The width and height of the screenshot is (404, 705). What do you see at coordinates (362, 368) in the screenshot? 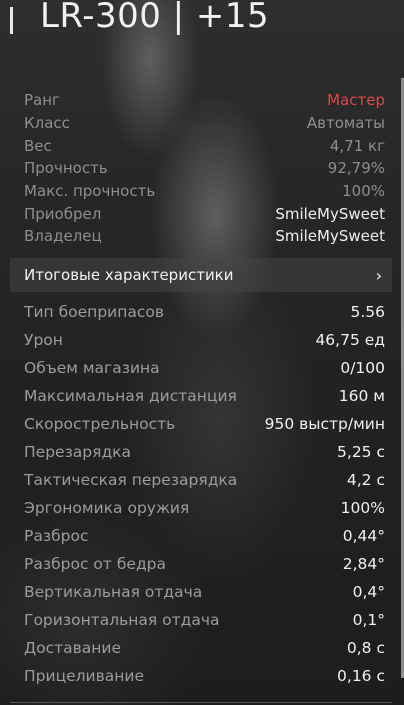
I see `stat-value: 0/100` at bounding box center [362, 368].